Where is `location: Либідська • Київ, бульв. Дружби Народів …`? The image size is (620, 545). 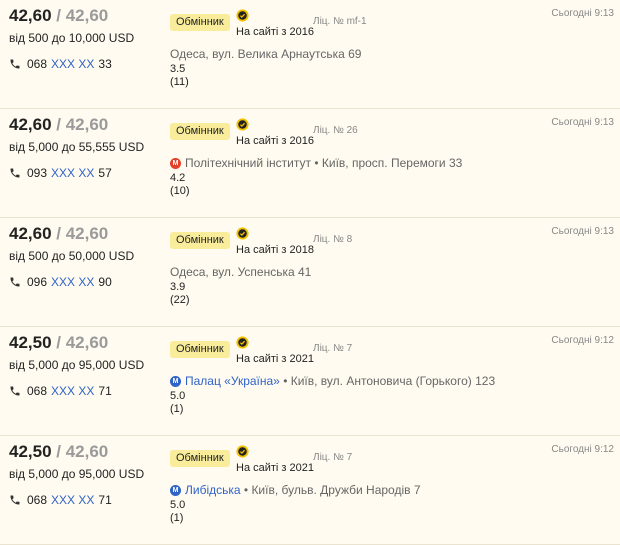 location: Либідська • Київ, бульв. Дружби Народів … is located at coordinates (295, 490).